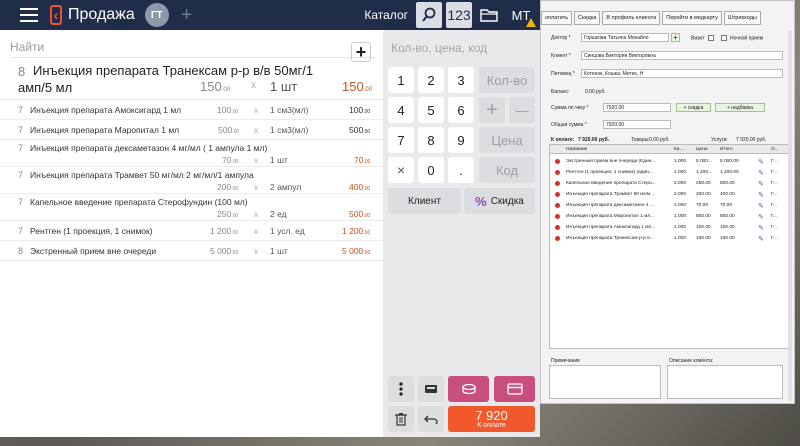 Image resolution: width=800 pixels, height=446 pixels. I want to click on col-total: Итого, so click(726, 149).